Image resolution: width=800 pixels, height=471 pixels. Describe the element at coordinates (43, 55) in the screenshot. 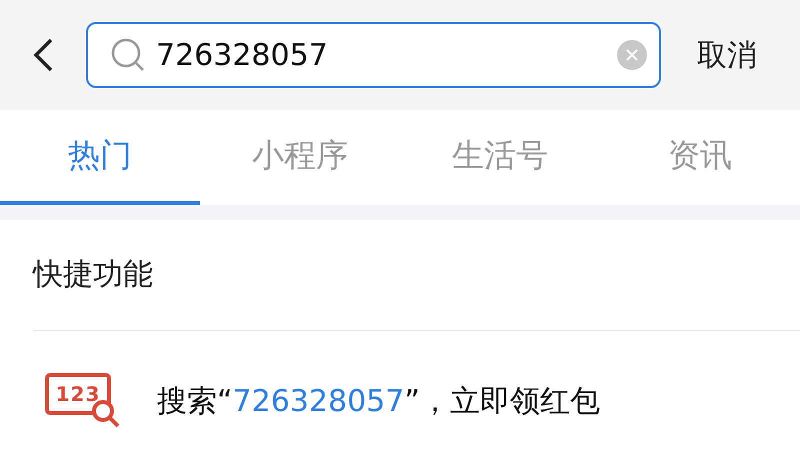

I see `back-icon` at that location.